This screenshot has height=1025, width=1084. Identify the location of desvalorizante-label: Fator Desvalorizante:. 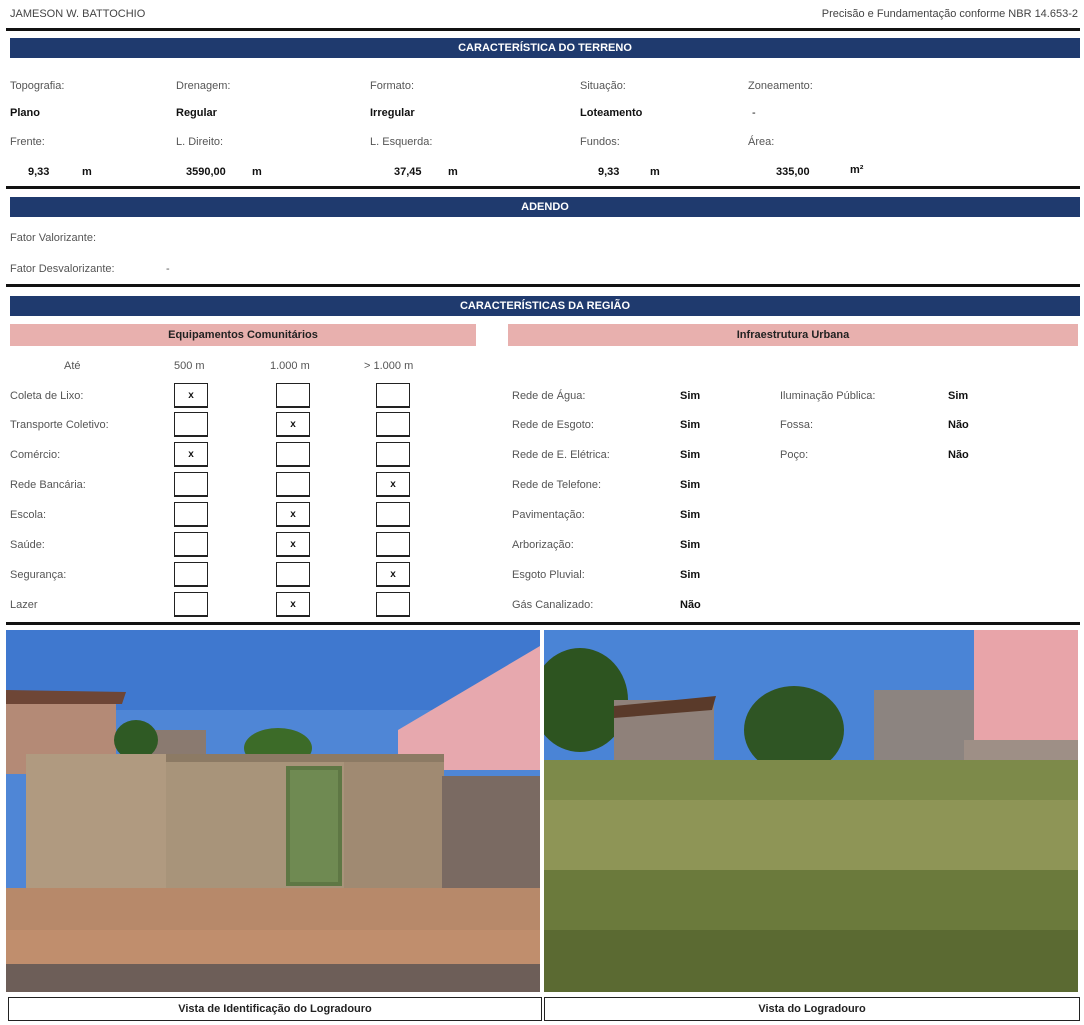
(62, 269).